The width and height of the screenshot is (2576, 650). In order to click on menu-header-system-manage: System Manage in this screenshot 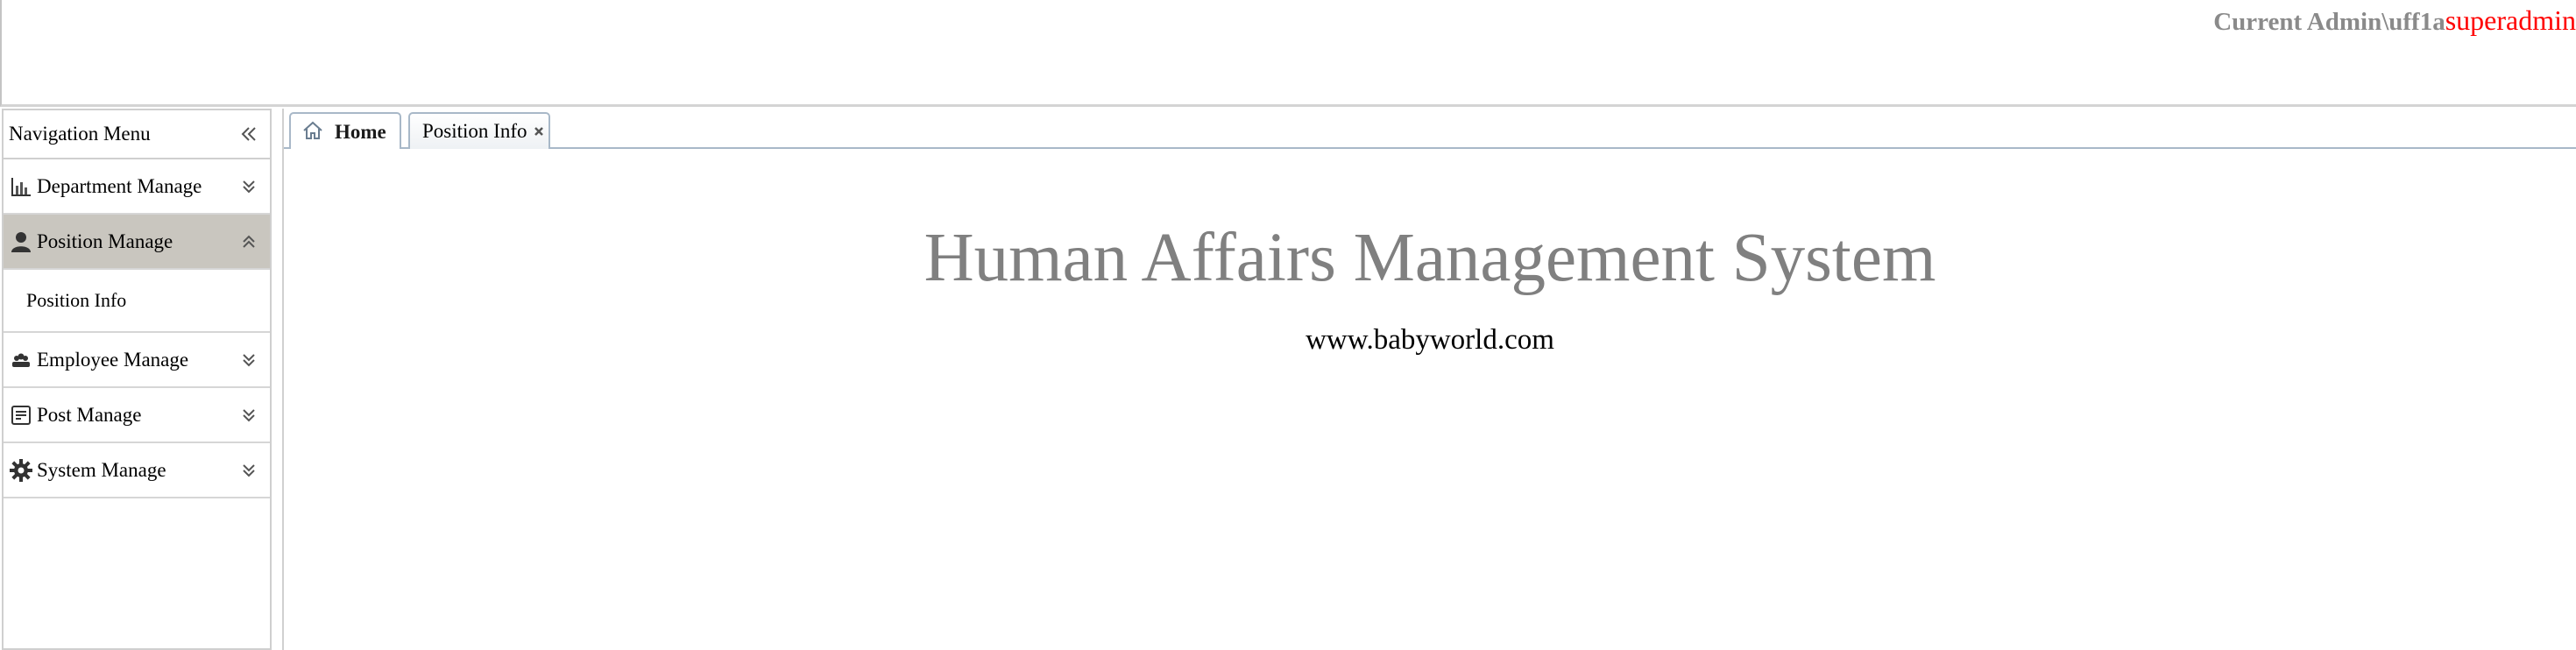, I will do `click(137, 470)`.